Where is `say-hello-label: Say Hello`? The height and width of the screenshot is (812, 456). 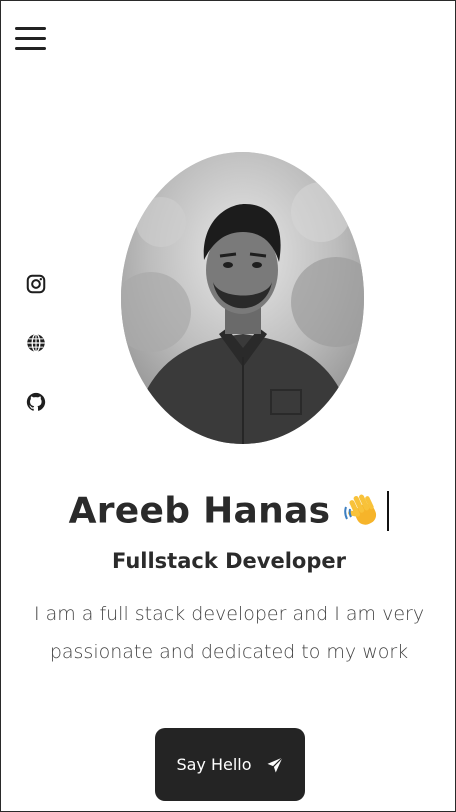
say-hello-label: Say Hello is located at coordinates (214, 764).